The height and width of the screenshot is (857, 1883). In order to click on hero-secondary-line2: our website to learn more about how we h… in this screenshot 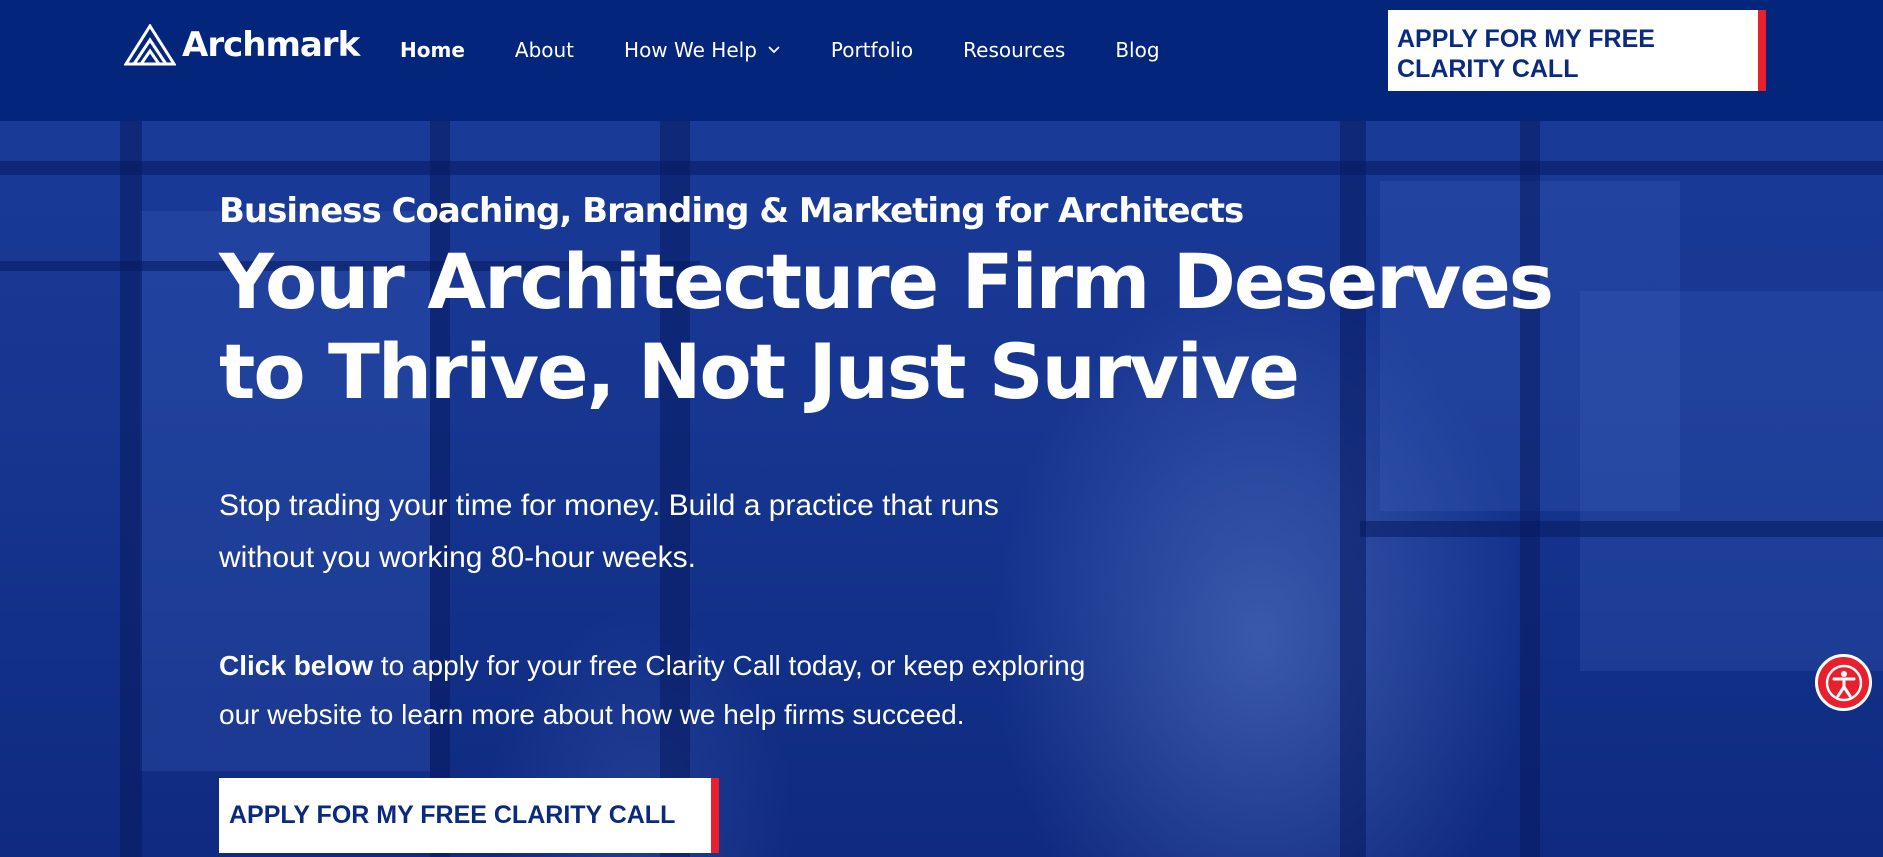, I will do `click(592, 714)`.